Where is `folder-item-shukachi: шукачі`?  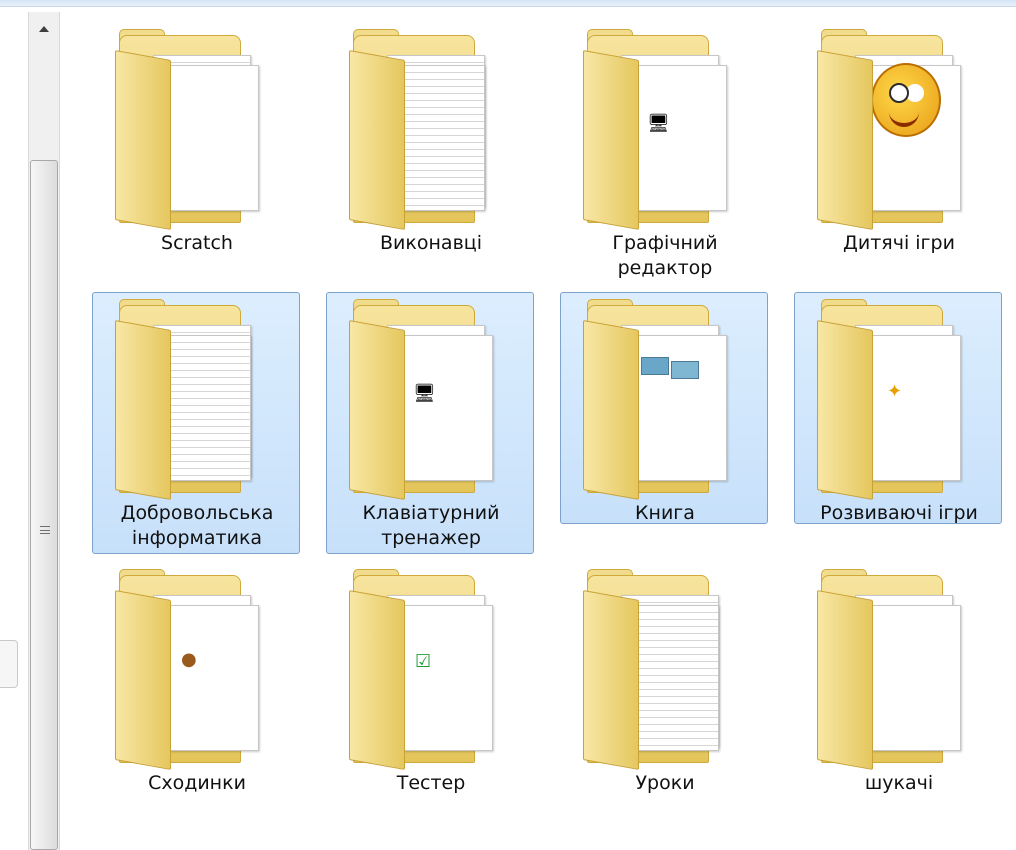 folder-item-shukachi: шукачі is located at coordinates (898, 687).